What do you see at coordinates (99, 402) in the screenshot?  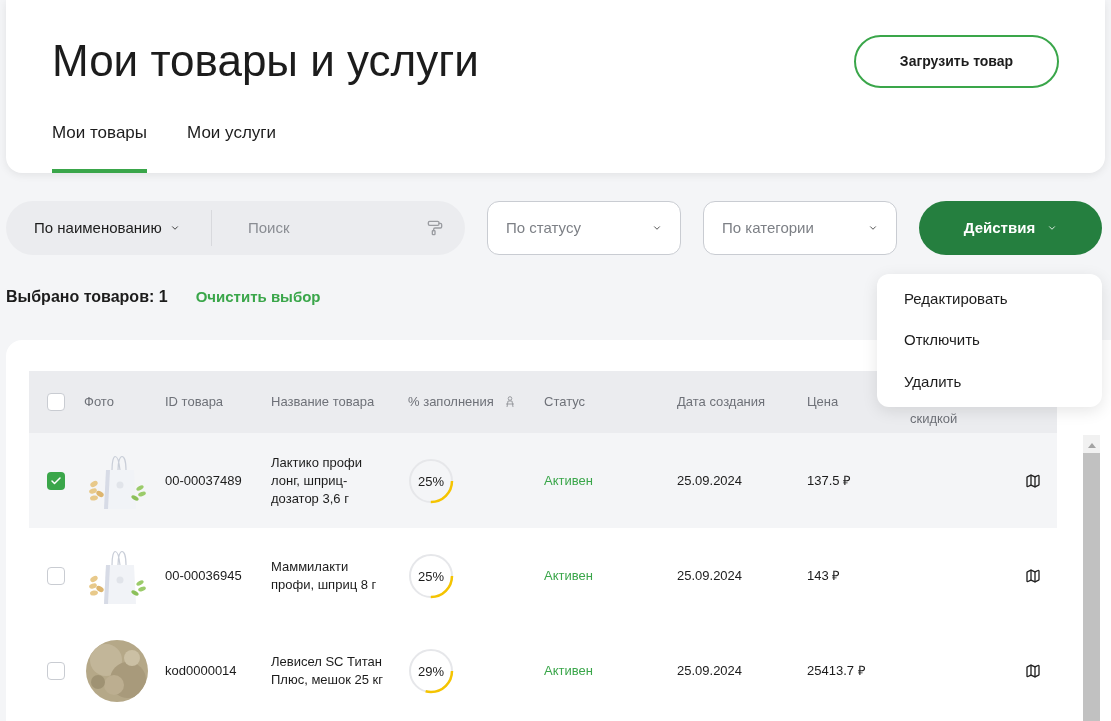 I see `column-header: Фото` at bounding box center [99, 402].